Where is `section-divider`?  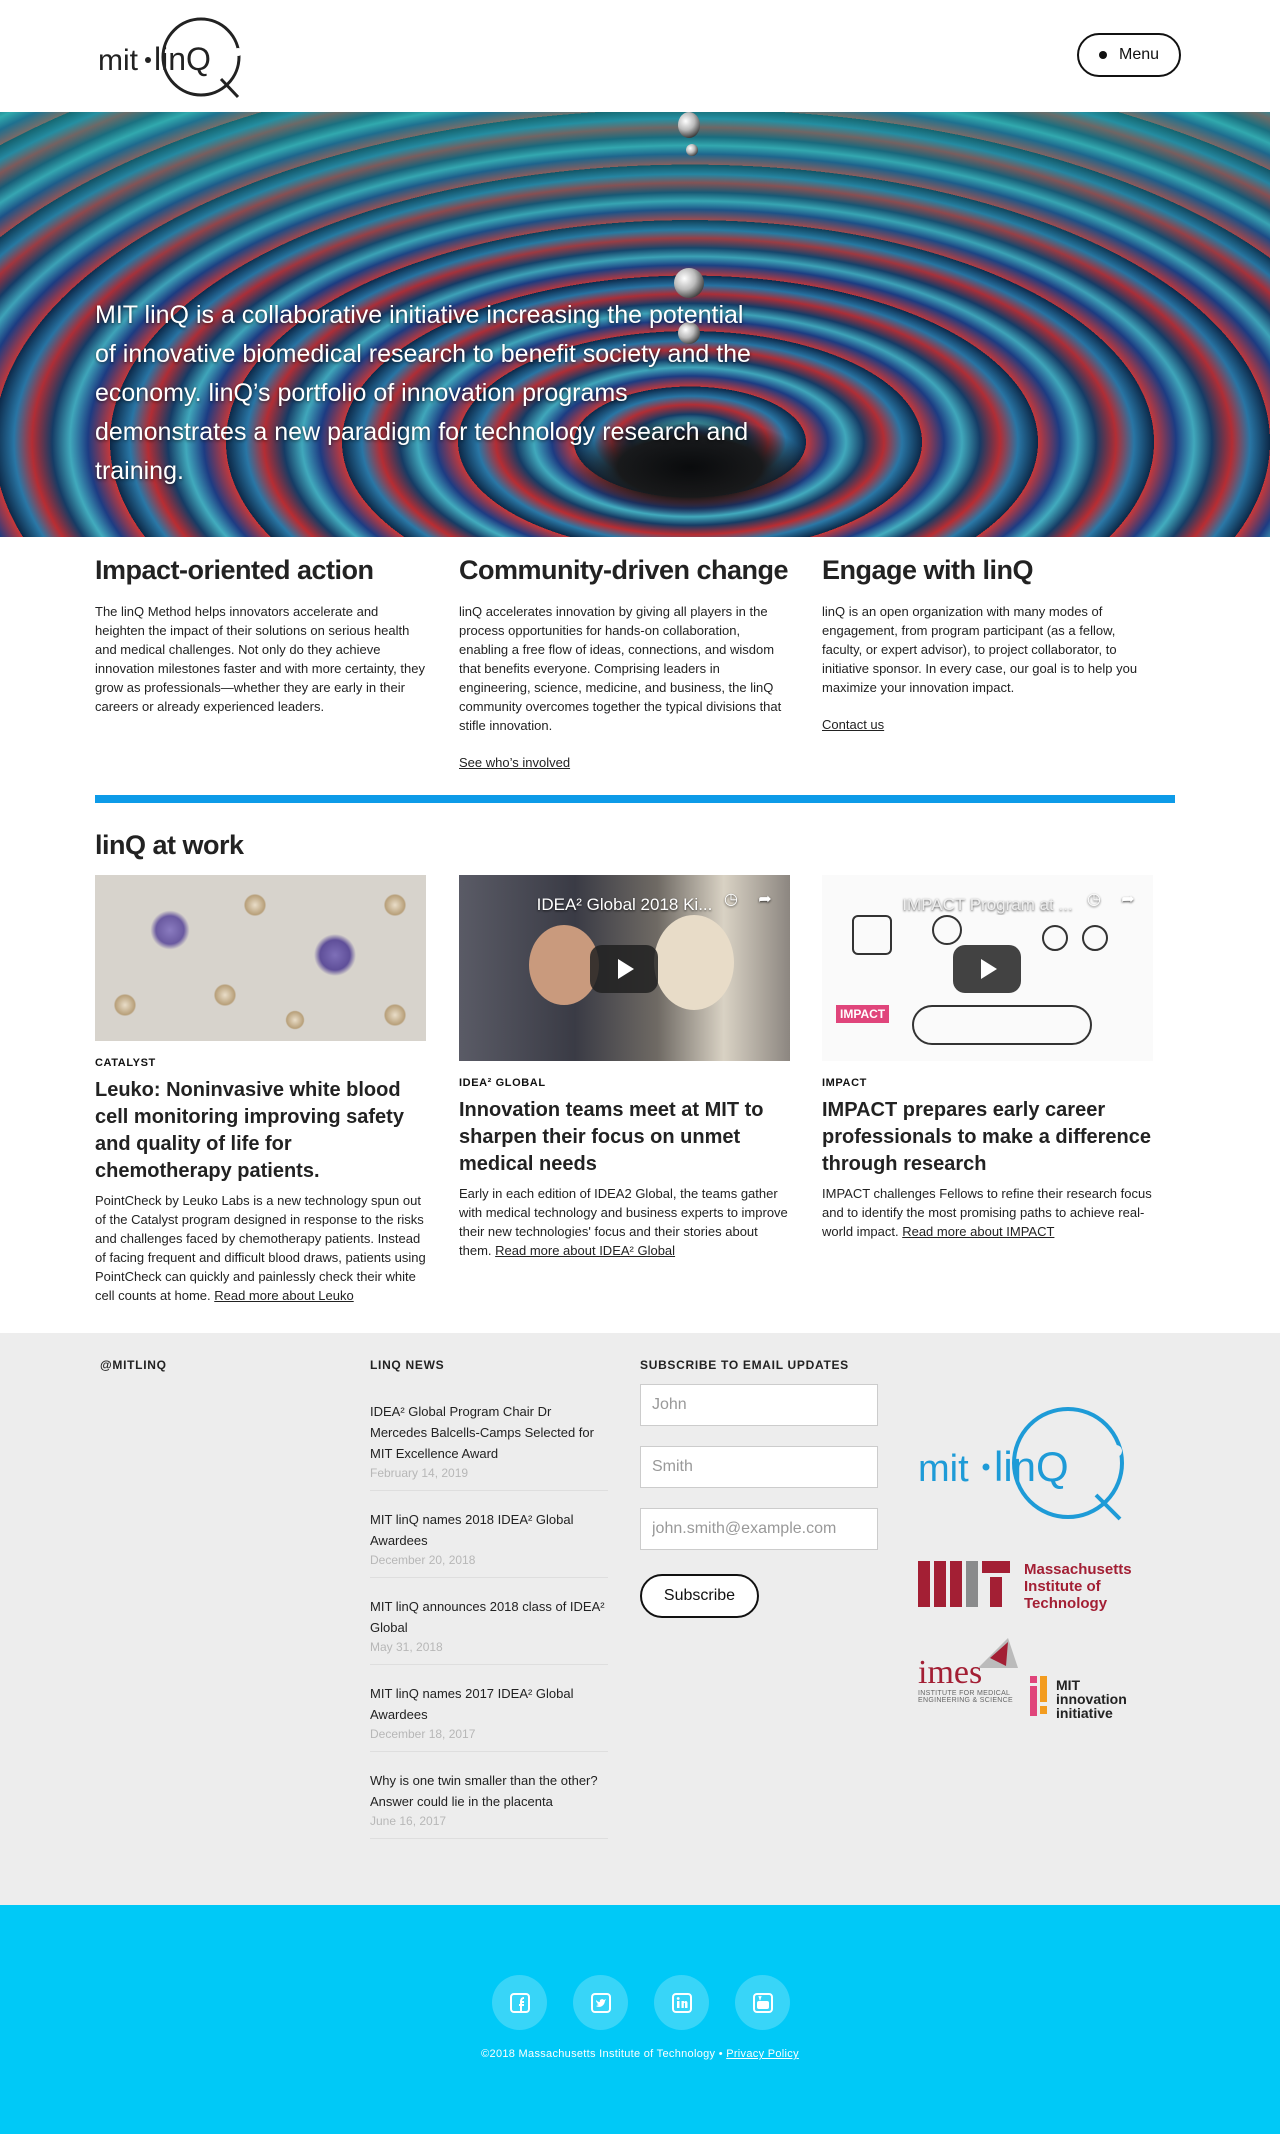 section-divider is located at coordinates (635, 799).